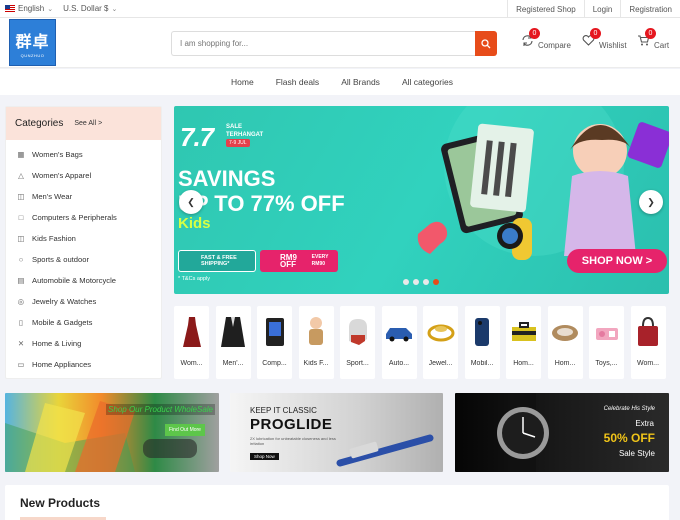  What do you see at coordinates (60, 503) in the screenshot?
I see `new-products-title: New Products` at bounding box center [60, 503].